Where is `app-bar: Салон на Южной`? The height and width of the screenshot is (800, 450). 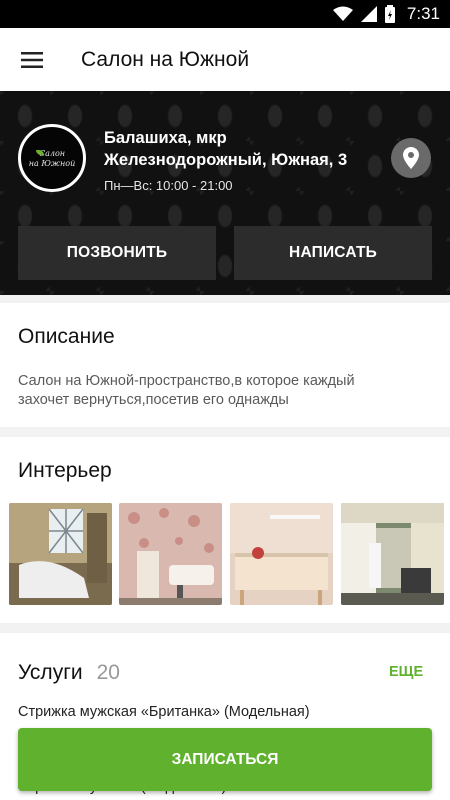
app-bar: Салон на Южной is located at coordinates (225, 59).